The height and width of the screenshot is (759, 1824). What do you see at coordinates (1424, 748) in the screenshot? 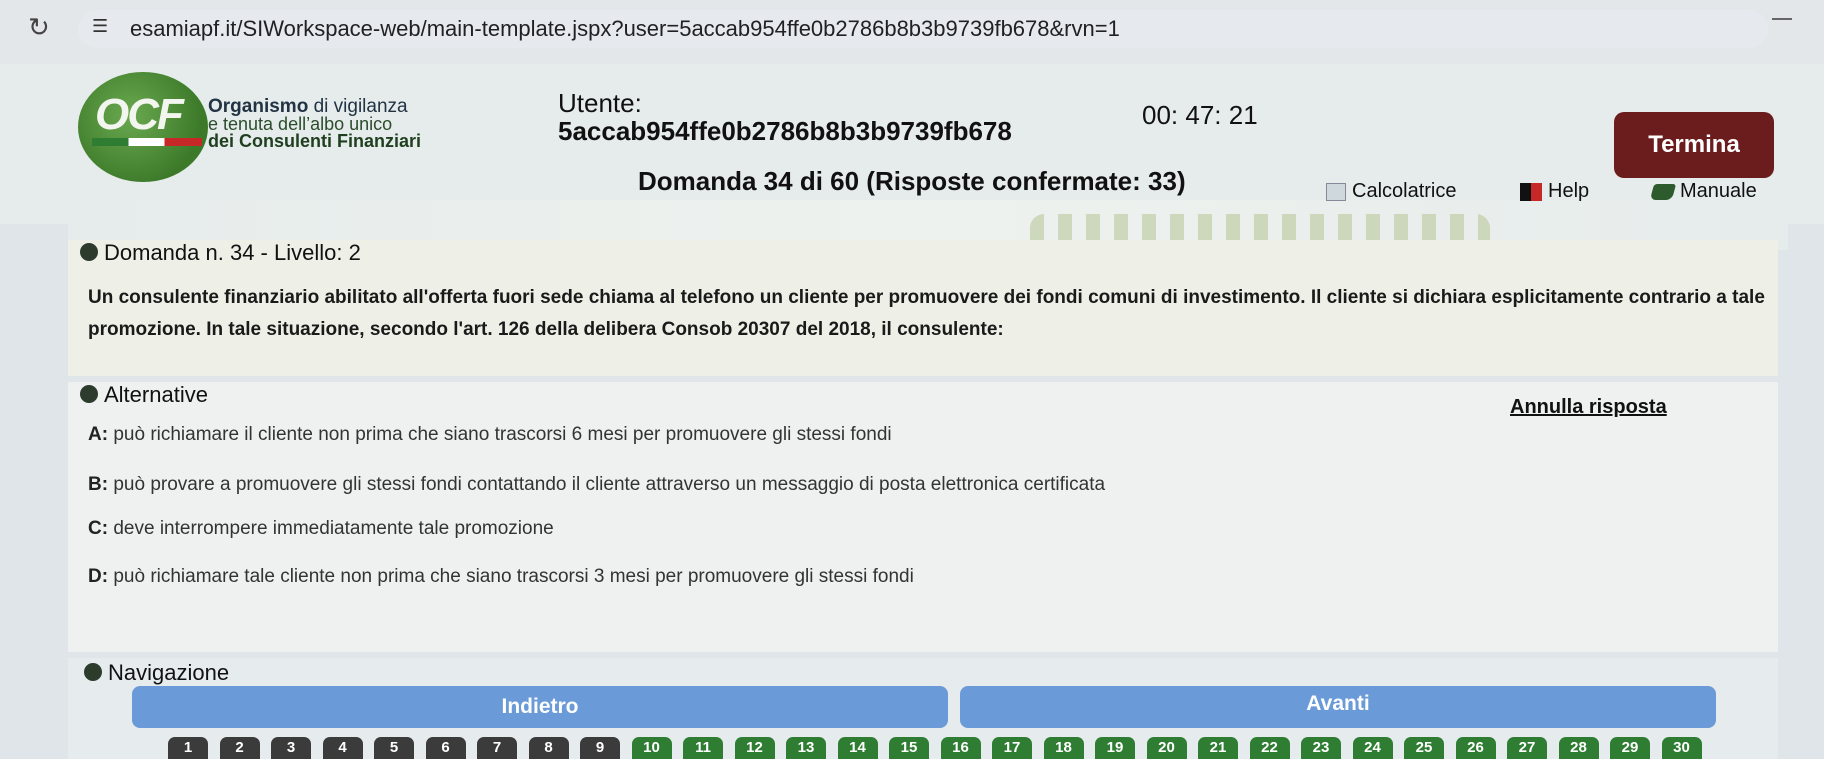
I see `question-number-button: 25` at bounding box center [1424, 748].